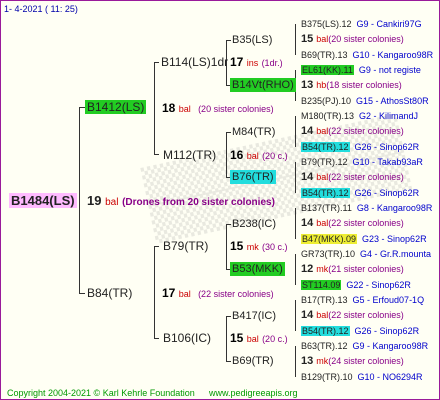 The image size is (440, 400). I want to click on gen4-queen-row: B69(TR).13 G10 - Kangaroo98R, so click(367, 55).